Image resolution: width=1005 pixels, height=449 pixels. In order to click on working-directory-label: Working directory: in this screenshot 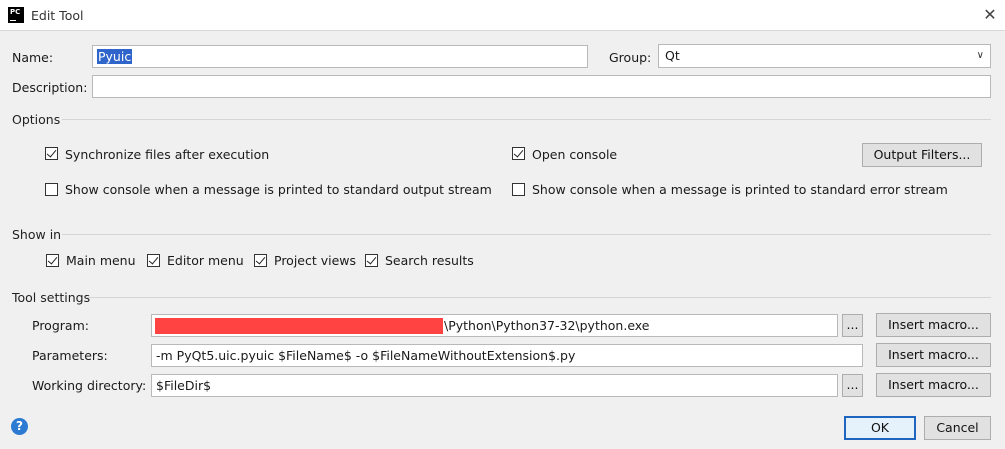, I will do `click(89, 385)`.